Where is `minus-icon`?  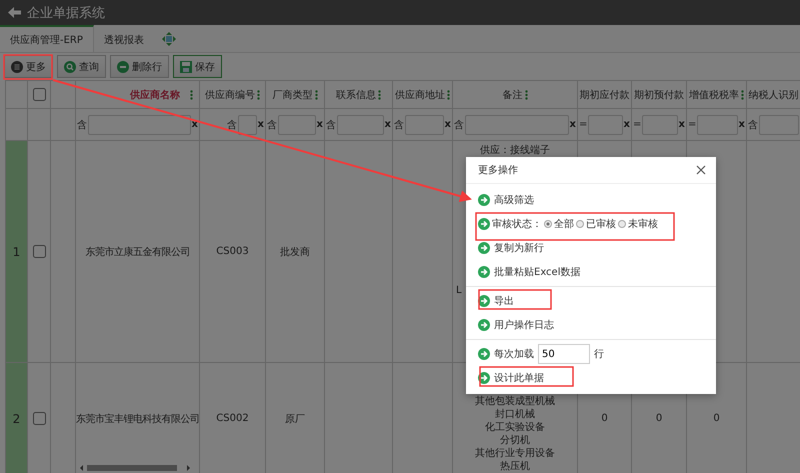 minus-icon is located at coordinates (123, 66).